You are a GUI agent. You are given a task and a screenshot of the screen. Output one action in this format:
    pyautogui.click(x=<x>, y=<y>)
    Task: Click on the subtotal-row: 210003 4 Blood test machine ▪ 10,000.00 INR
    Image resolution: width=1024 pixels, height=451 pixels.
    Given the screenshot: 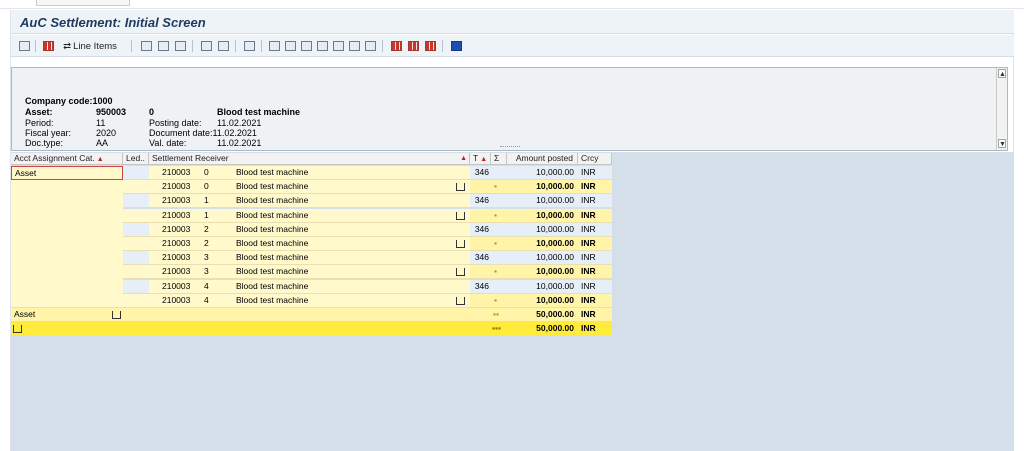 What is the action you would take?
    pyautogui.click(x=311, y=301)
    